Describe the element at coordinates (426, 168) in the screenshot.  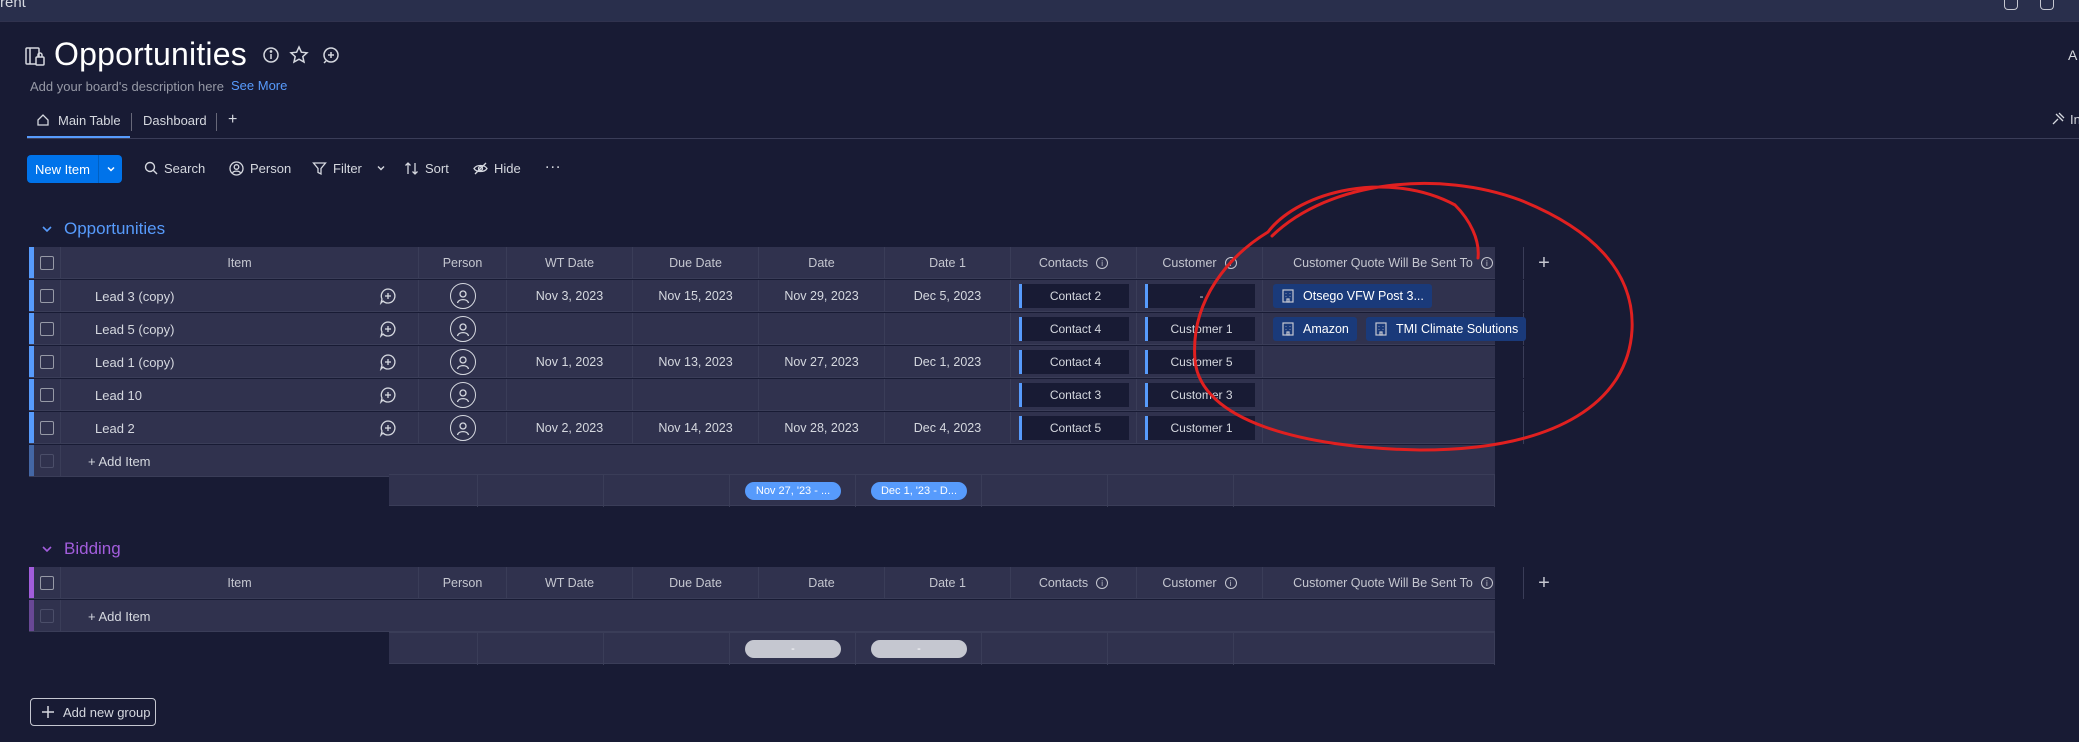
I see `sort-button: Sort` at that location.